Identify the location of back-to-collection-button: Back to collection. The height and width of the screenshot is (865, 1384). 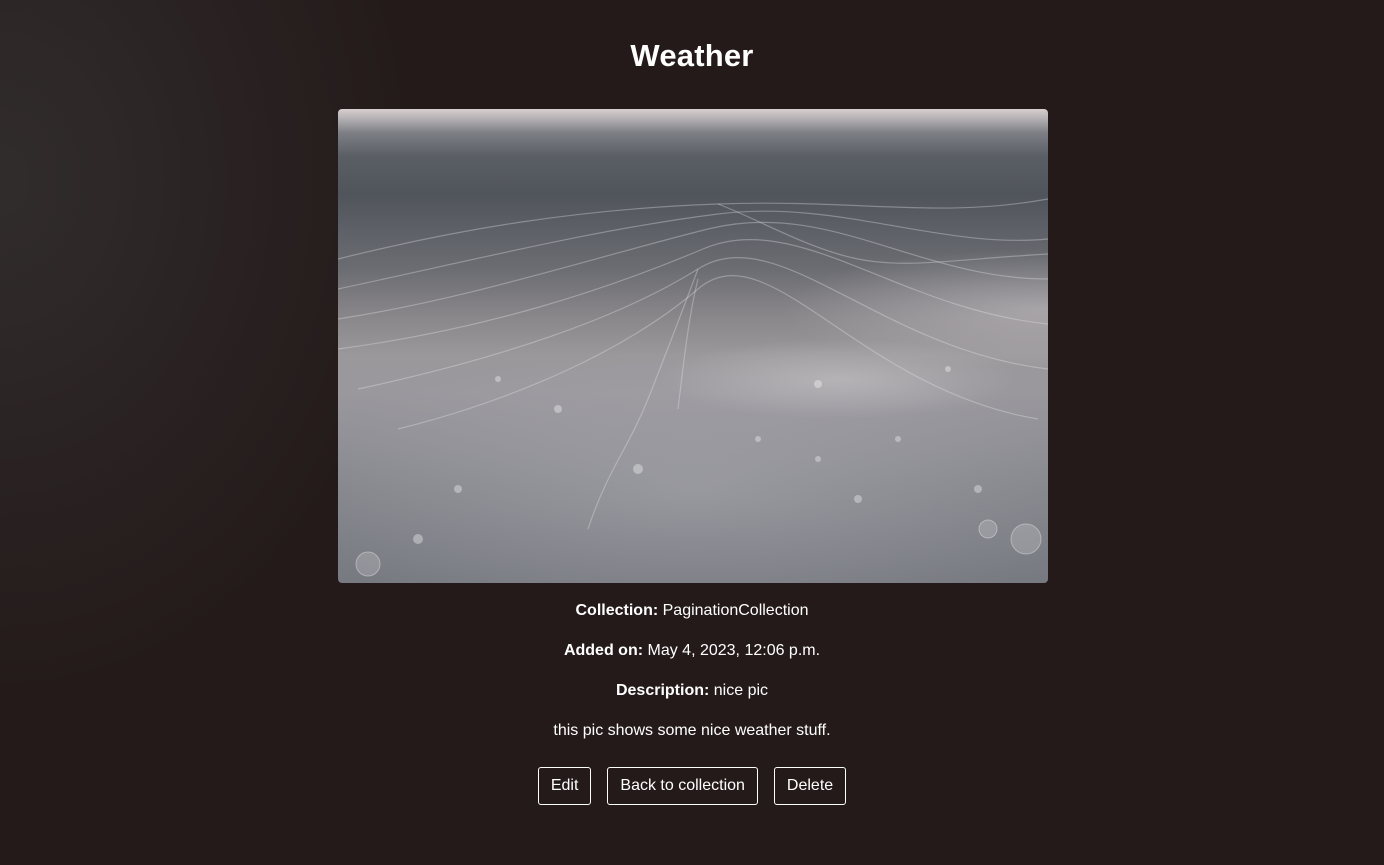
(682, 786).